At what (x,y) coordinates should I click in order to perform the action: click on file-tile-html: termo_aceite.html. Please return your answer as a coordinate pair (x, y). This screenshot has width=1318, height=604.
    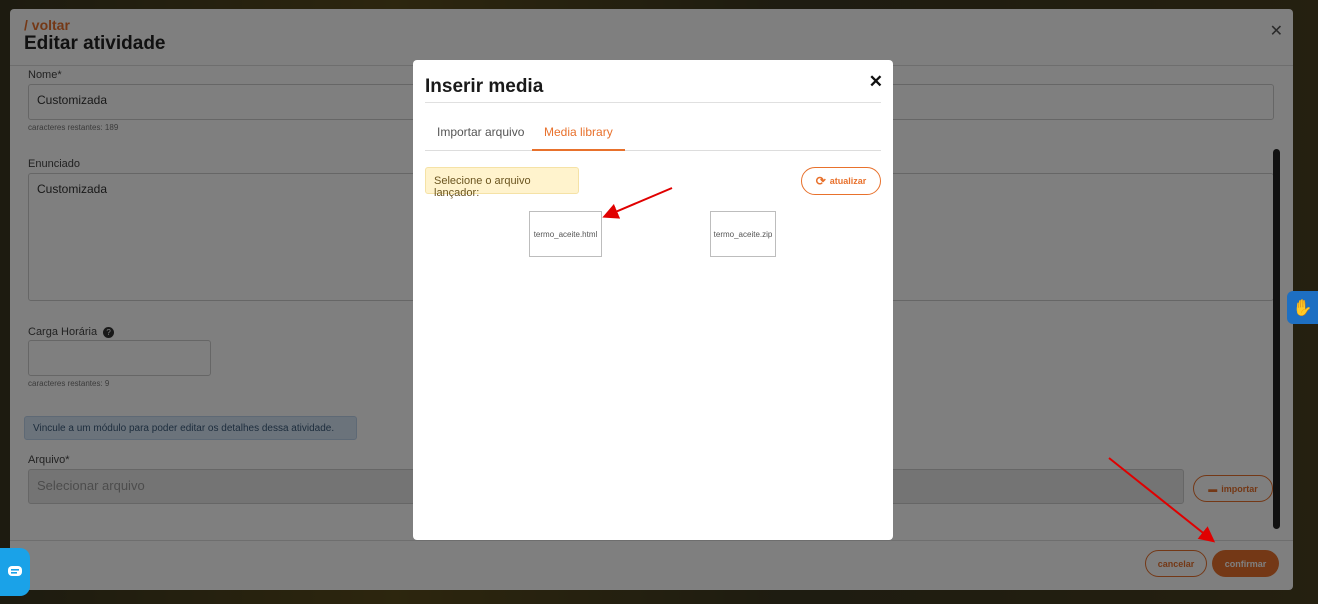
    Looking at the image, I should click on (565, 234).